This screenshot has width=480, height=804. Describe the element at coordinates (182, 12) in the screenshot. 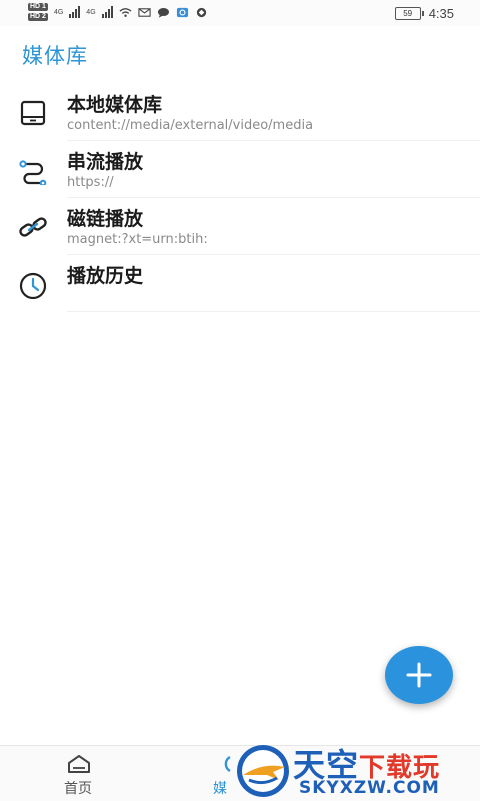

I see `app-notification-icon` at that location.